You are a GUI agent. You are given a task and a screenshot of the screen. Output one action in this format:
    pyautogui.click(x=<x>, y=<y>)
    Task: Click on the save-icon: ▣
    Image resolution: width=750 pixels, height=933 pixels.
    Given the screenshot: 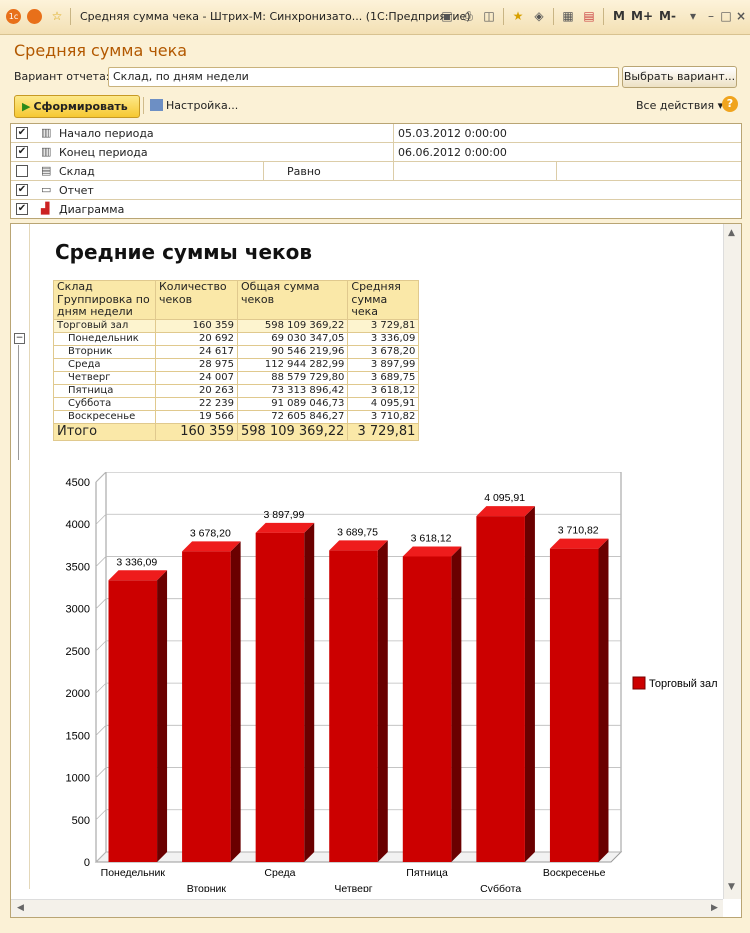 What is the action you would take?
    pyautogui.click(x=447, y=16)
    